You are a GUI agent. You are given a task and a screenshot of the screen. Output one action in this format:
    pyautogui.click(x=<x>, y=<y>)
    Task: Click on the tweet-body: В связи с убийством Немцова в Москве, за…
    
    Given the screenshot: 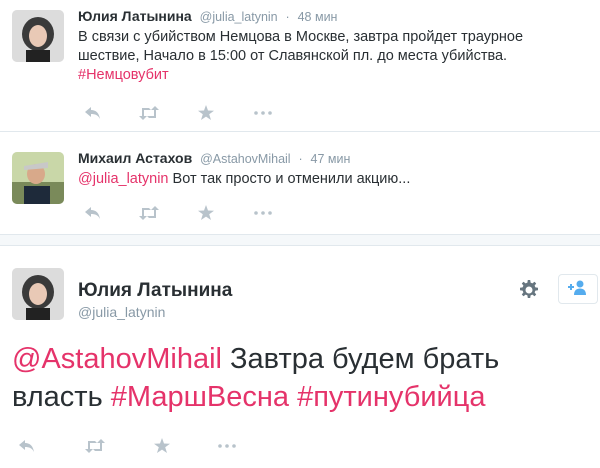 What is the action you would take?
    pyautogui.click(x=301, y=46)
    